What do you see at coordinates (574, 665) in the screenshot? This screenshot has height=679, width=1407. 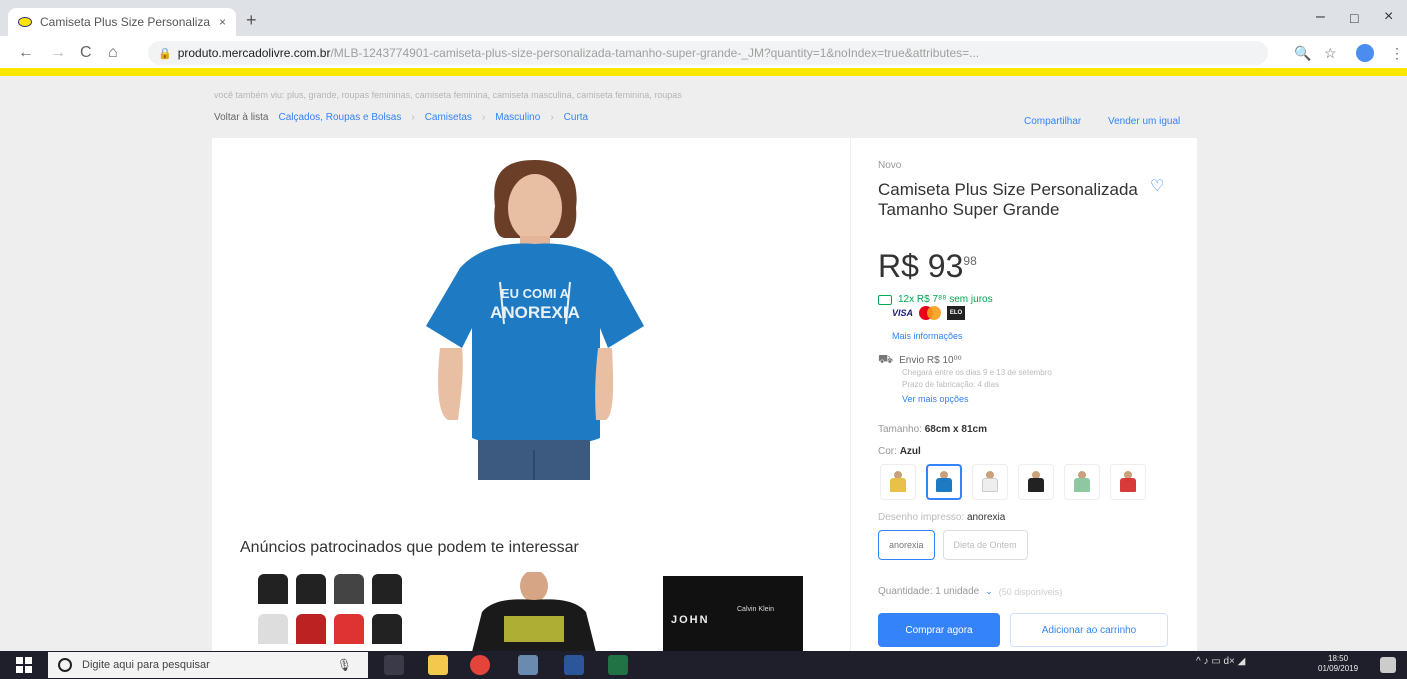 I see `word-icon` at bounding box center [574, 665].